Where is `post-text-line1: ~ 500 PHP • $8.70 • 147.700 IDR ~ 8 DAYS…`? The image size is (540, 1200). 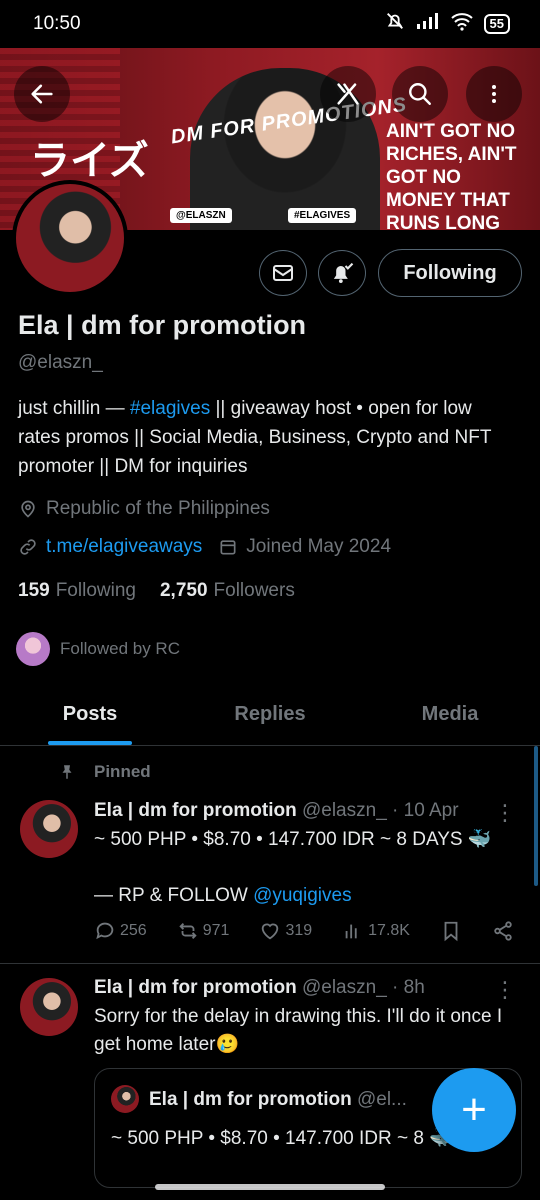 post-text-line1: ~ 500 PHP • $8.70 • 147.700 IDR ~ 8 DAYS… is located at coordinates (293, 839).